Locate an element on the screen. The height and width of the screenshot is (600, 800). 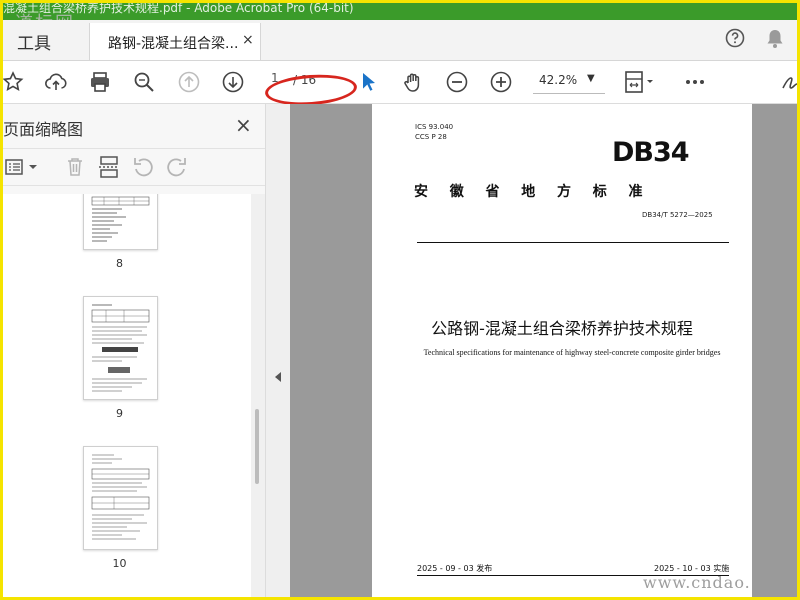
print-icon is located at coordinates (100, 82).